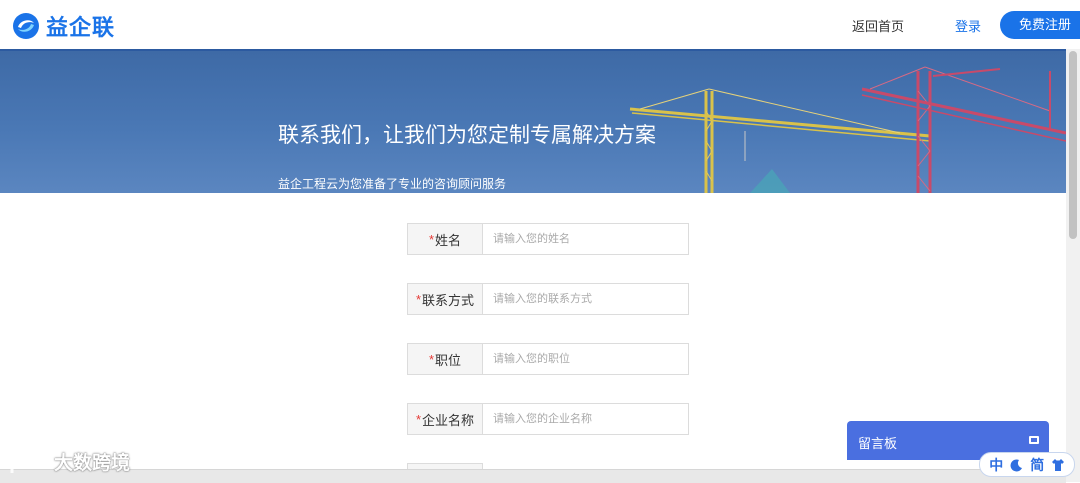  What do you see at coordinates (1034, 440) in the screenshot?
I see `maximize-icon` at bounding box center [1034, 440].